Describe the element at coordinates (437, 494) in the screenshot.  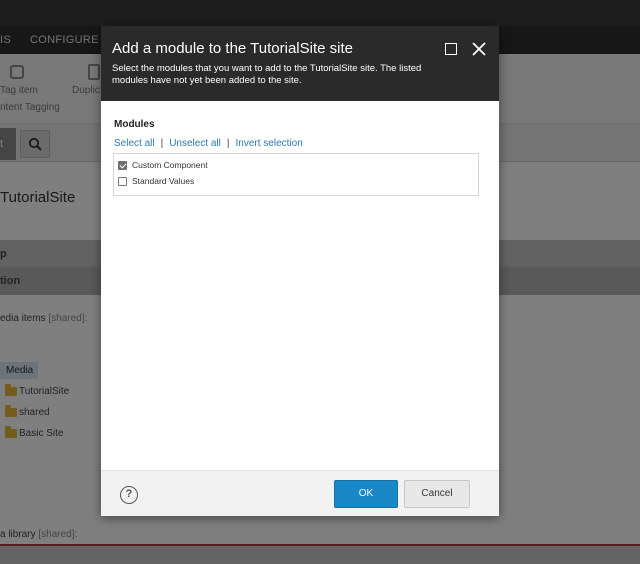
I see `cancel-button: Cancel` at that location.